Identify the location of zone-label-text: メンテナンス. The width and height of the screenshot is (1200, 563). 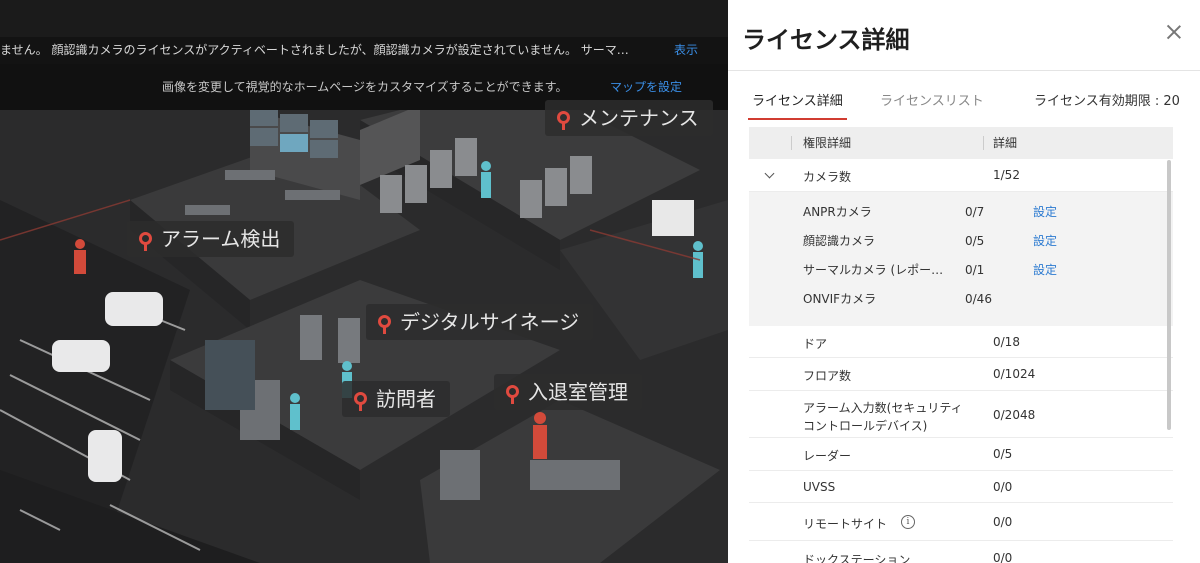
(639, 118).